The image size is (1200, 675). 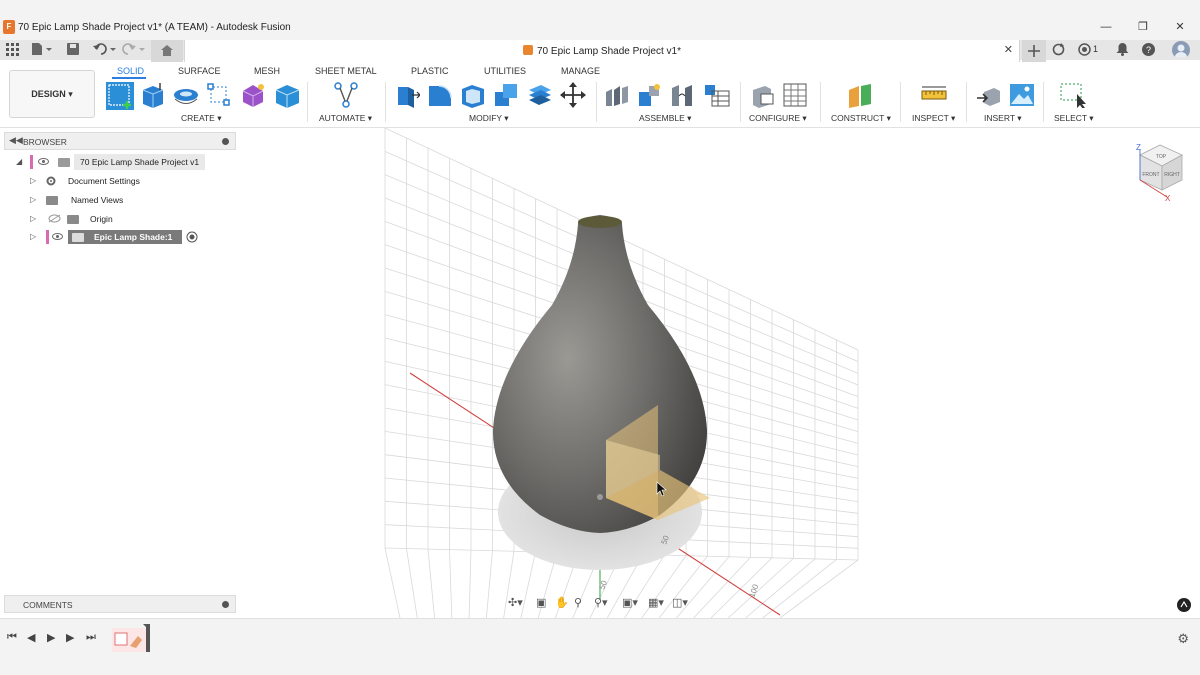 I want to click on modify-group-label: MODIFY ▾, so click(x=489, y=118).